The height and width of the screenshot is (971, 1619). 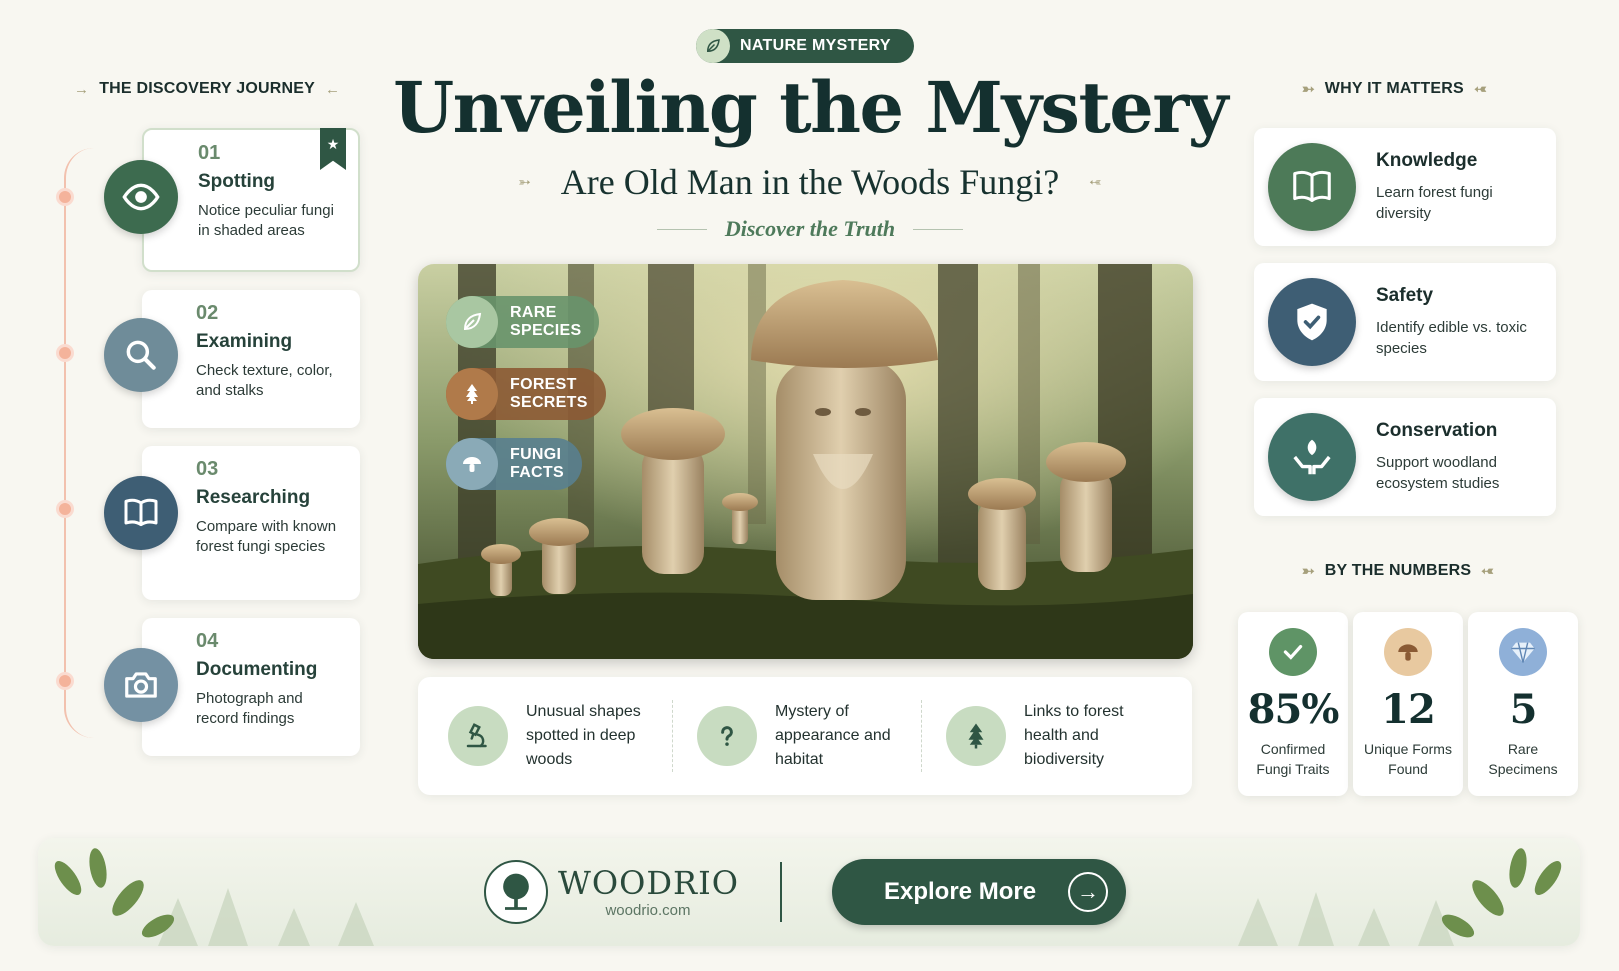 I want to click on camera-icon, so click(x=141, y=685).